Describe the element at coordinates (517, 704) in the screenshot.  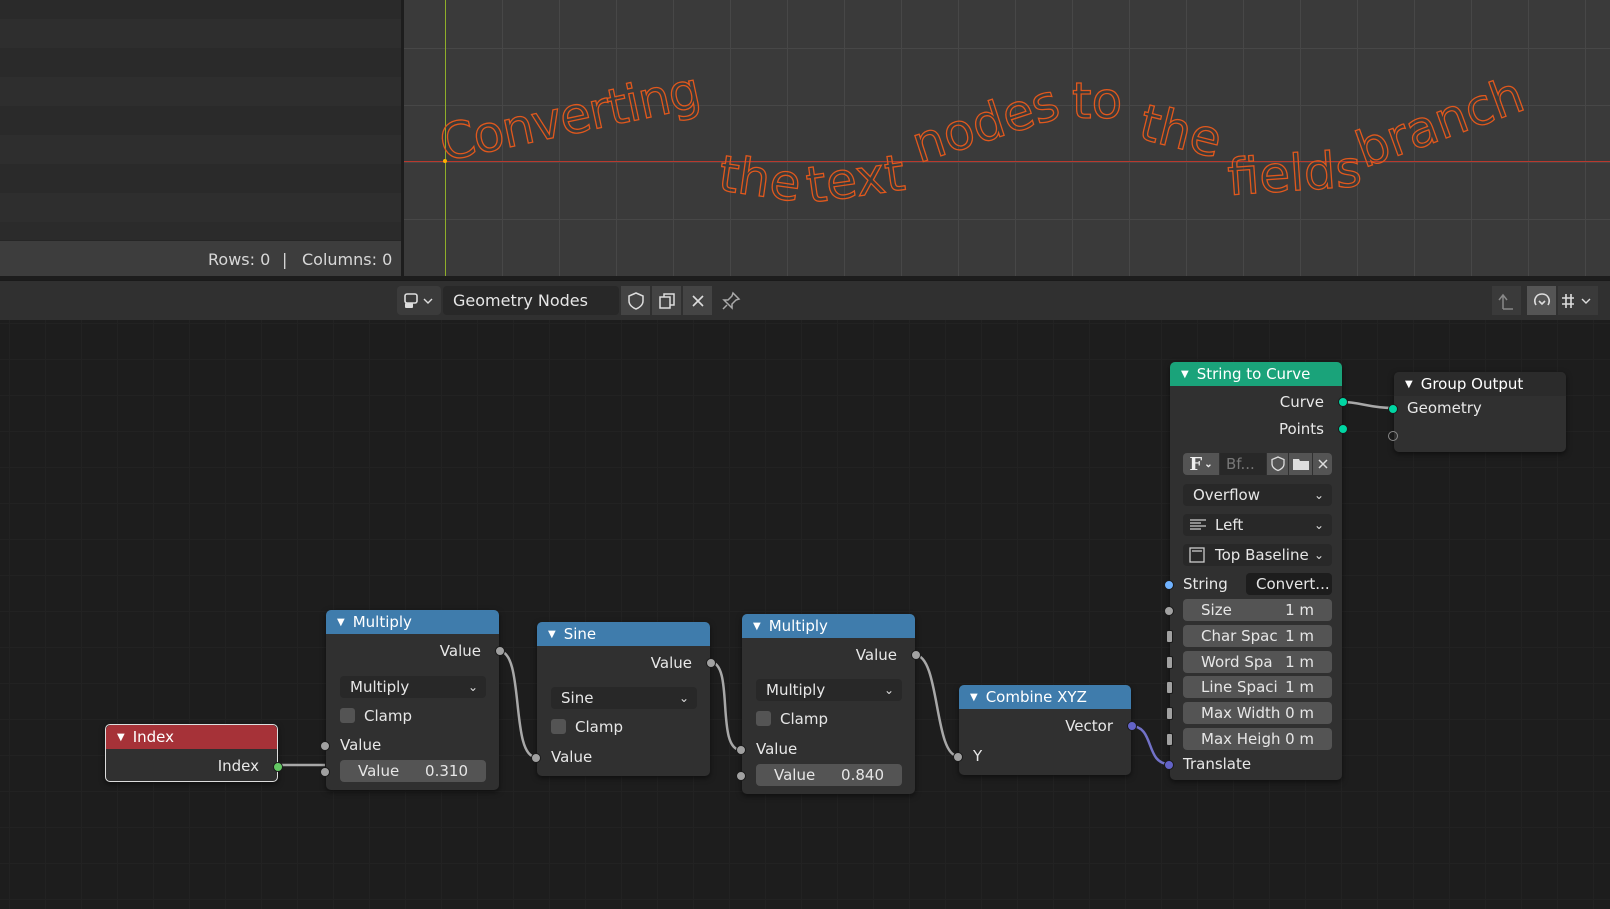
I see `link-multiply-to-sine` at that location.